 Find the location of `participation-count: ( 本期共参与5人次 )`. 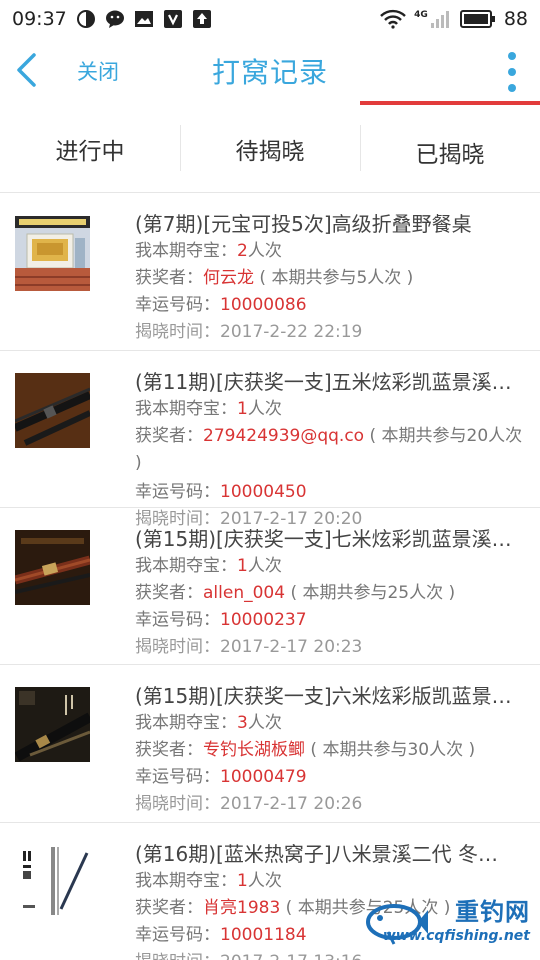

participation-count: ( 本期共参与5人次 ) is located at coordinates (334, 278).